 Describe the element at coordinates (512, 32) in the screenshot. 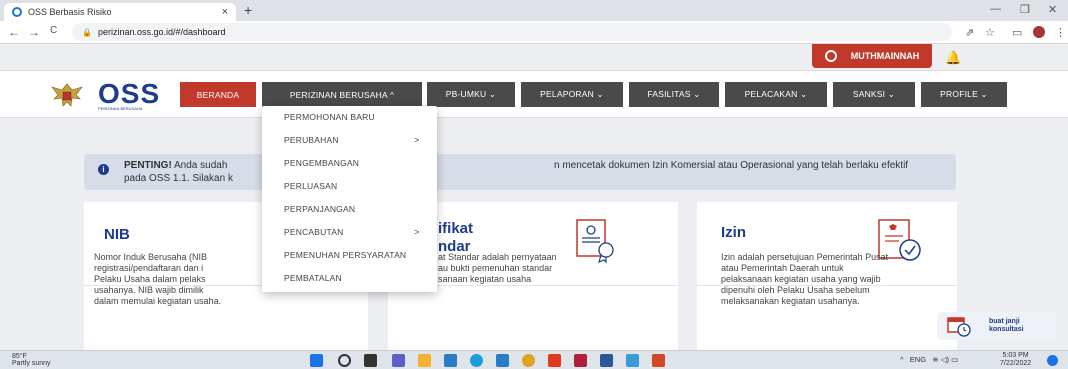

I see `address-bar: 🔒 perizinan.oss.go.id/#/dashboard` at that location.